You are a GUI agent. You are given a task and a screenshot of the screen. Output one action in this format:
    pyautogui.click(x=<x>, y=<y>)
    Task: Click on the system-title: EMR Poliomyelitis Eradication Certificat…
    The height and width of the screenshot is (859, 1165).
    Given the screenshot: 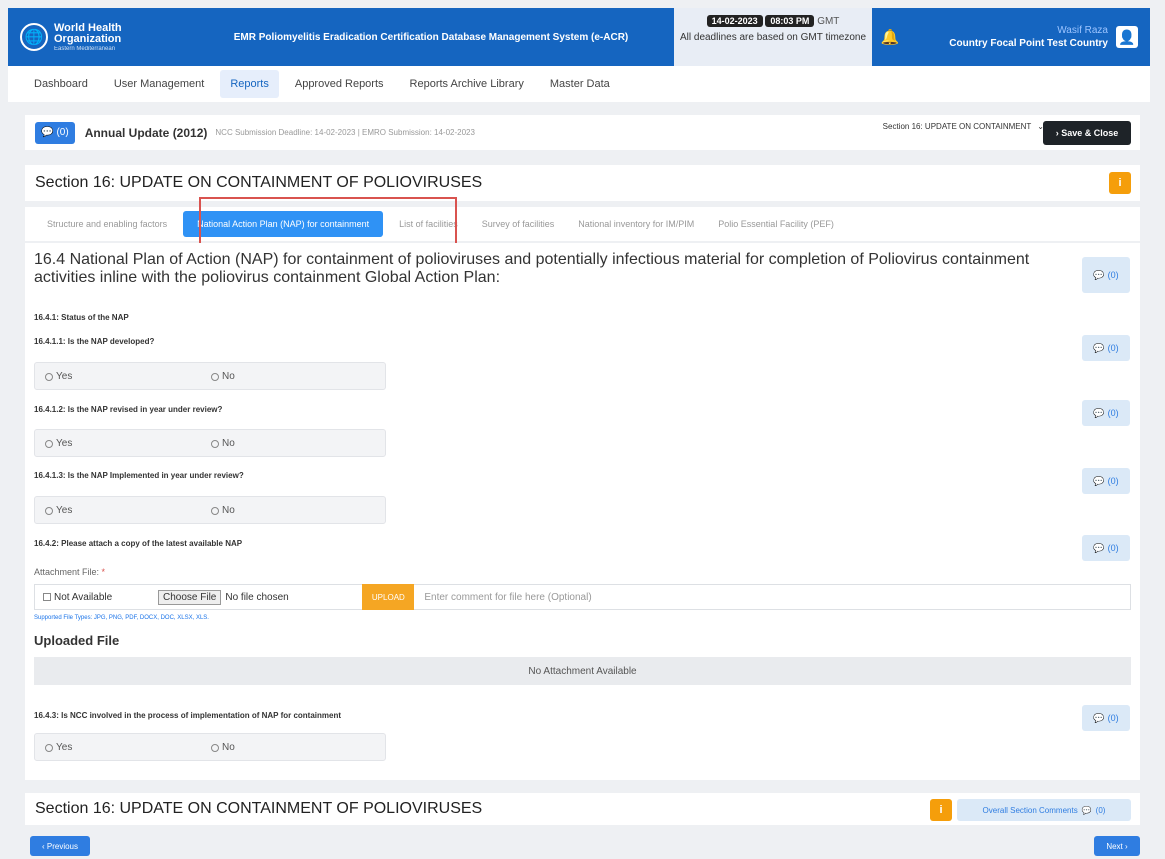 What is the action you would take?
    pyautogui.click(x=431, y=37)
    